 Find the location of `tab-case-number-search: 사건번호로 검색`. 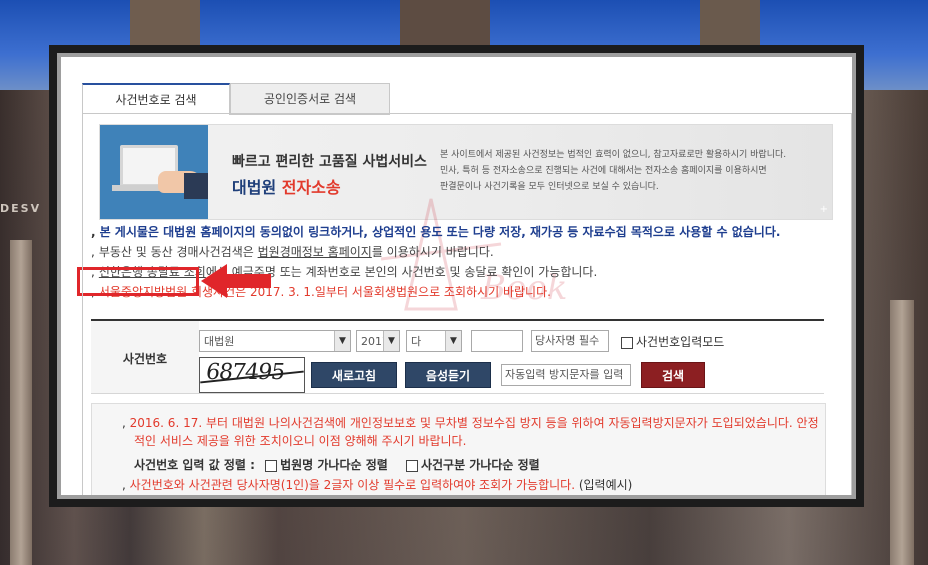

tab-case-number-search: 사건번호로 검색 is located at coordinates (156, 99).